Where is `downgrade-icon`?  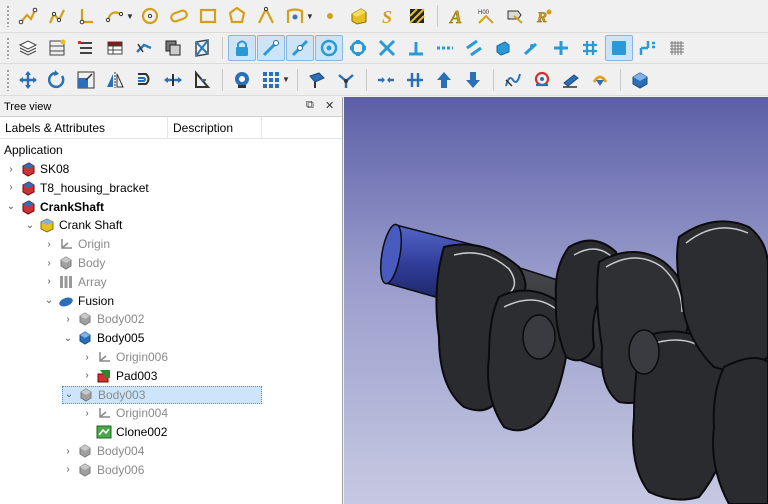
downgrade-icon is located at coordinates (473, 80).